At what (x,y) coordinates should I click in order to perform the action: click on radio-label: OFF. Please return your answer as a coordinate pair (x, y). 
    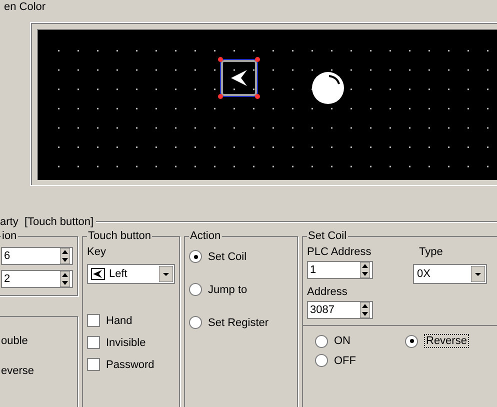
    Looking at the image, I should click on (345, 360).